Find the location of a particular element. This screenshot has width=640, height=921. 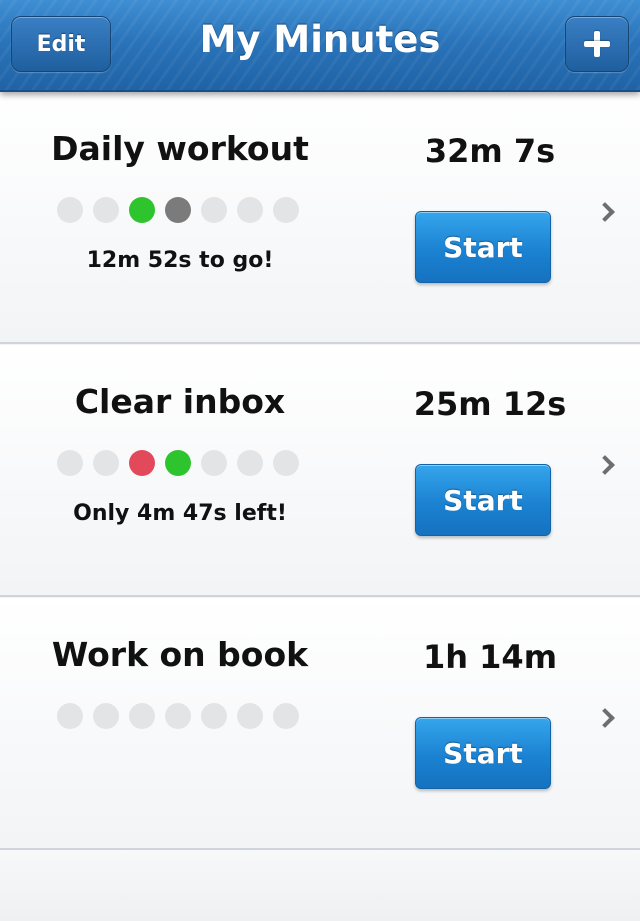

add-timer-button is located at coordinates (597, 44).